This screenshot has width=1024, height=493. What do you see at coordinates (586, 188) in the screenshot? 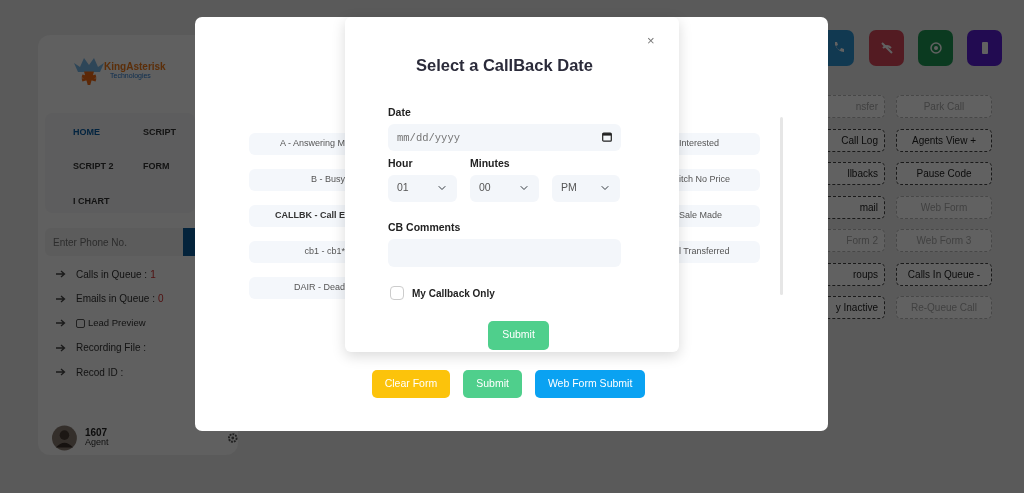
I see `ampm-select: PM` at bounding box center [586, 188].